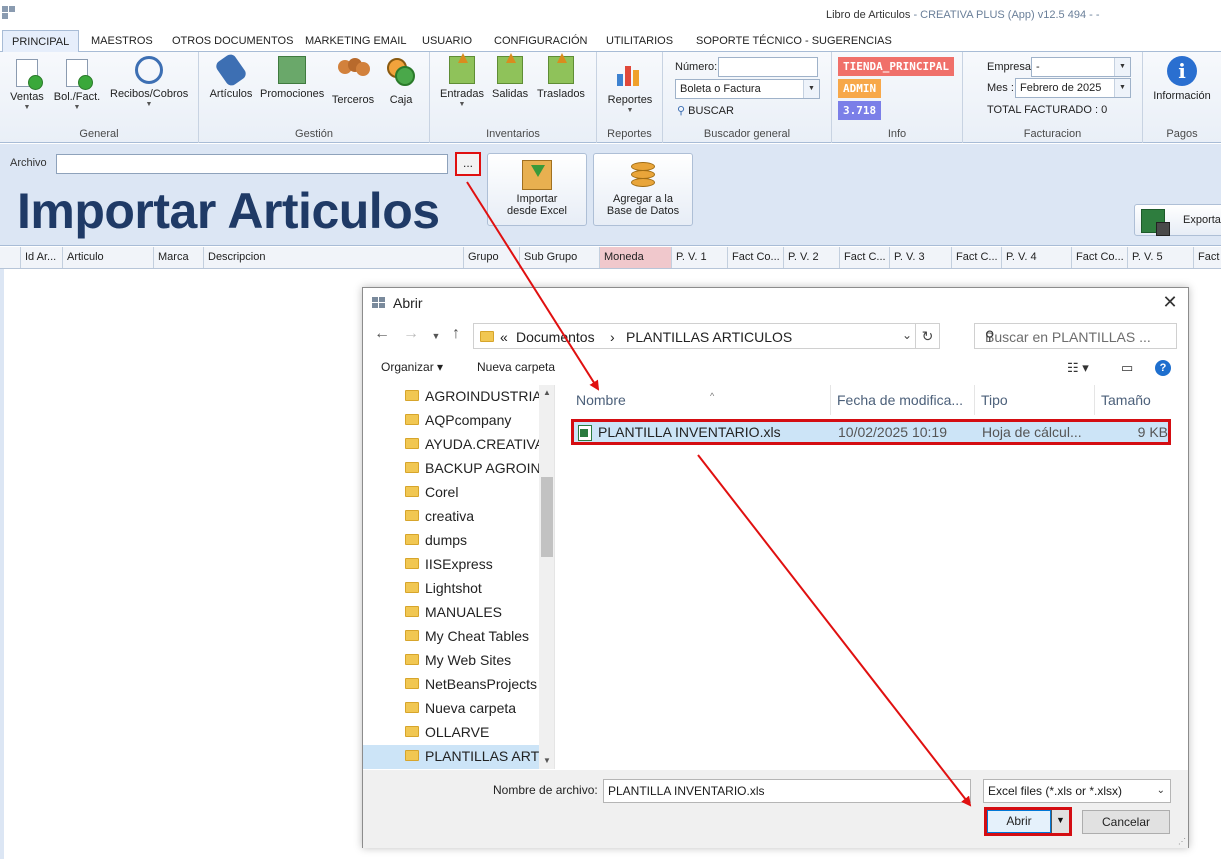  I want to click on tree-item: MANUALES, so click(451, 613).